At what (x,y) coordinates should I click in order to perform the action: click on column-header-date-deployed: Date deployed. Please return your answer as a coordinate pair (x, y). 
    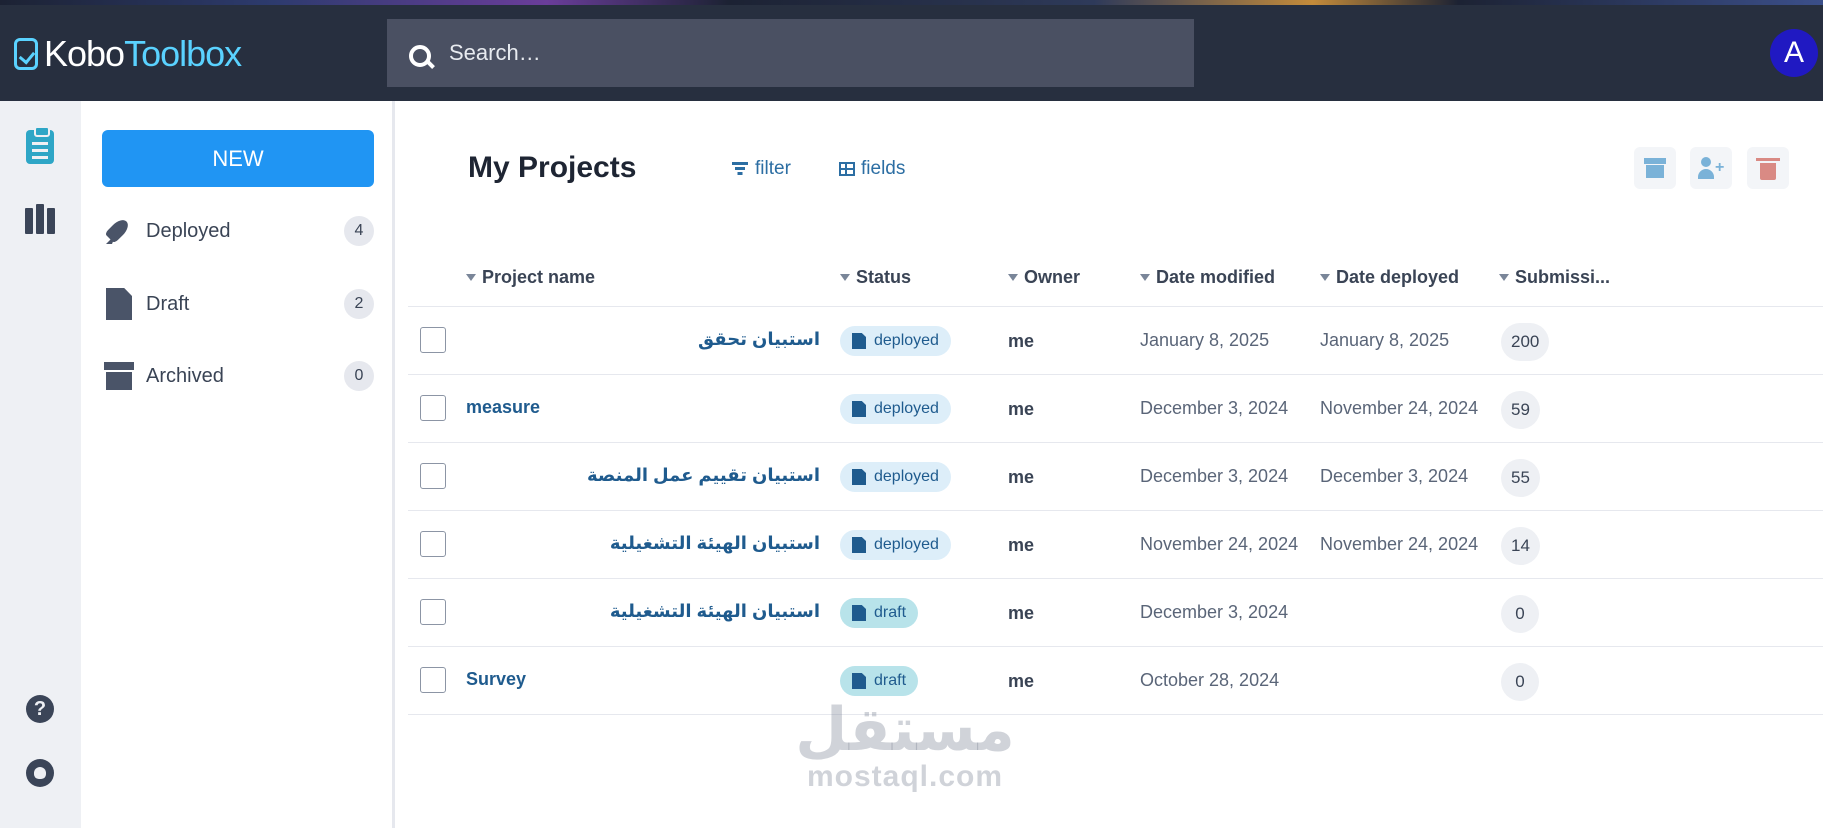
    Looking at the image, I should click on (1389, 277).